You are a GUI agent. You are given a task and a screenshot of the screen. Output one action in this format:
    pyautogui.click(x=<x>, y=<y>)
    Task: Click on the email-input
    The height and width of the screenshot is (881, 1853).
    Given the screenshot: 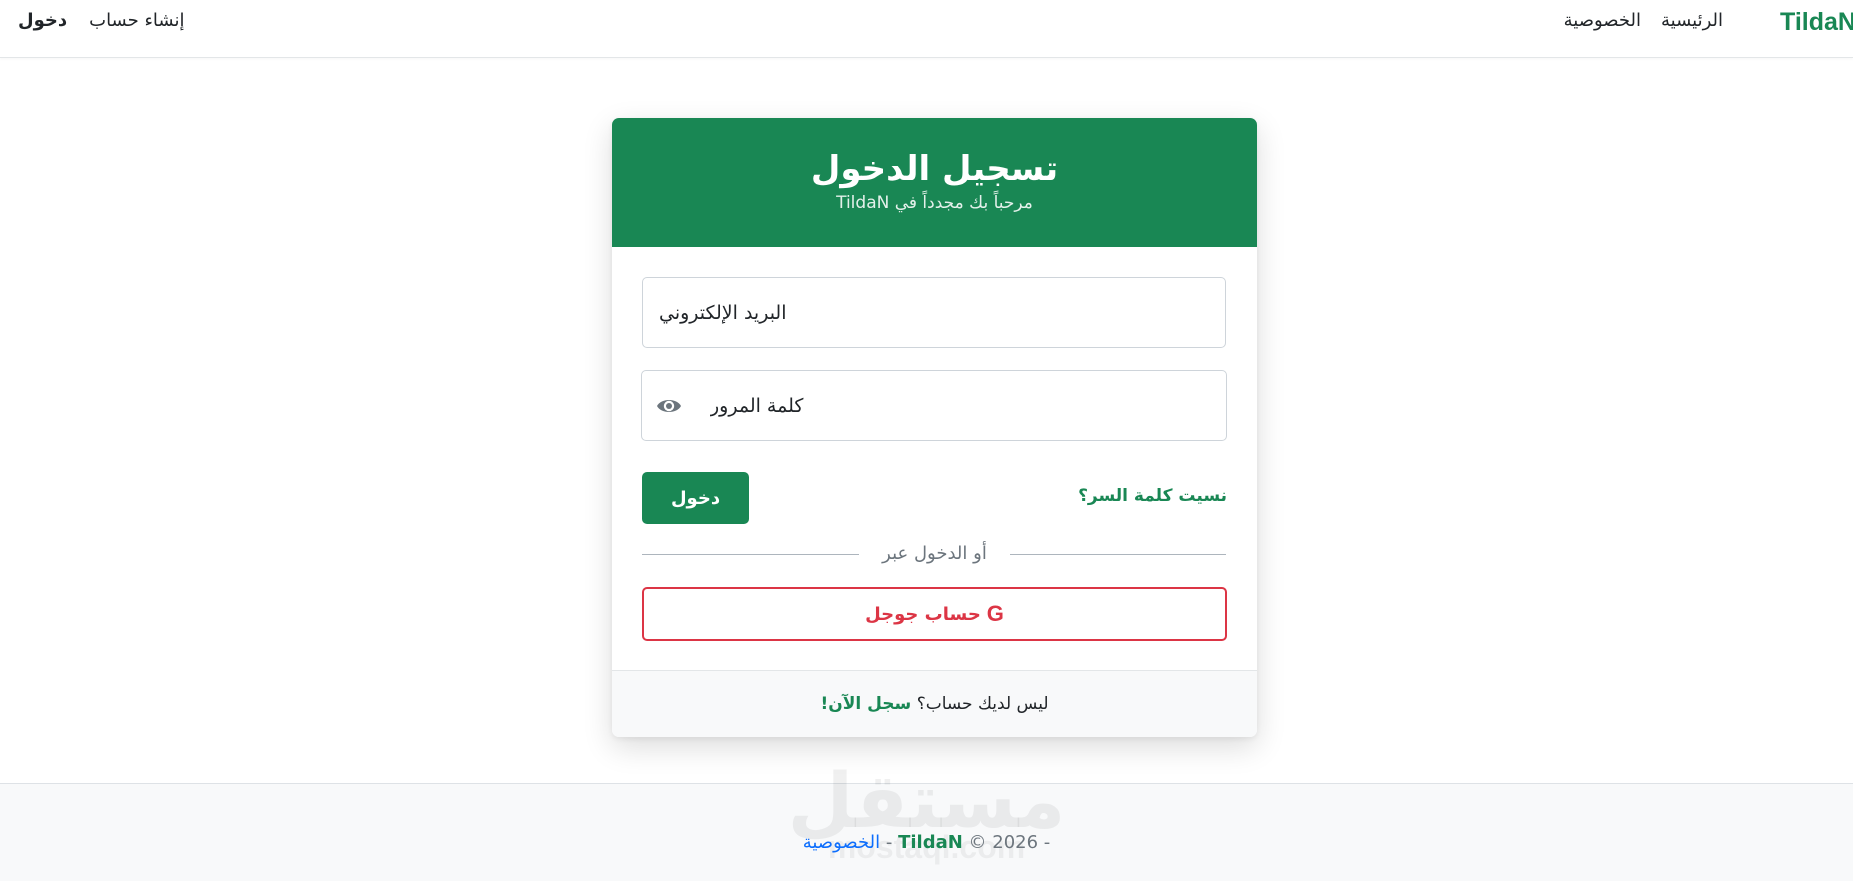 What is the action you would take?
    pyautogui.click(x=934, y=312)
    